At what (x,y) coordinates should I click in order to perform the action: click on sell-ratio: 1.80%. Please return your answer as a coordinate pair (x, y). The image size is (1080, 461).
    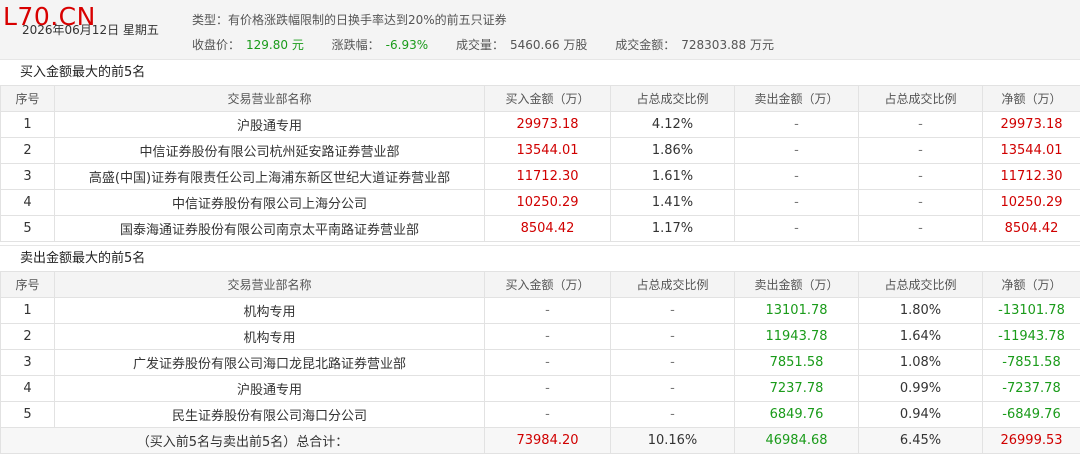
    Looking at the image, I should click on (920, 310).